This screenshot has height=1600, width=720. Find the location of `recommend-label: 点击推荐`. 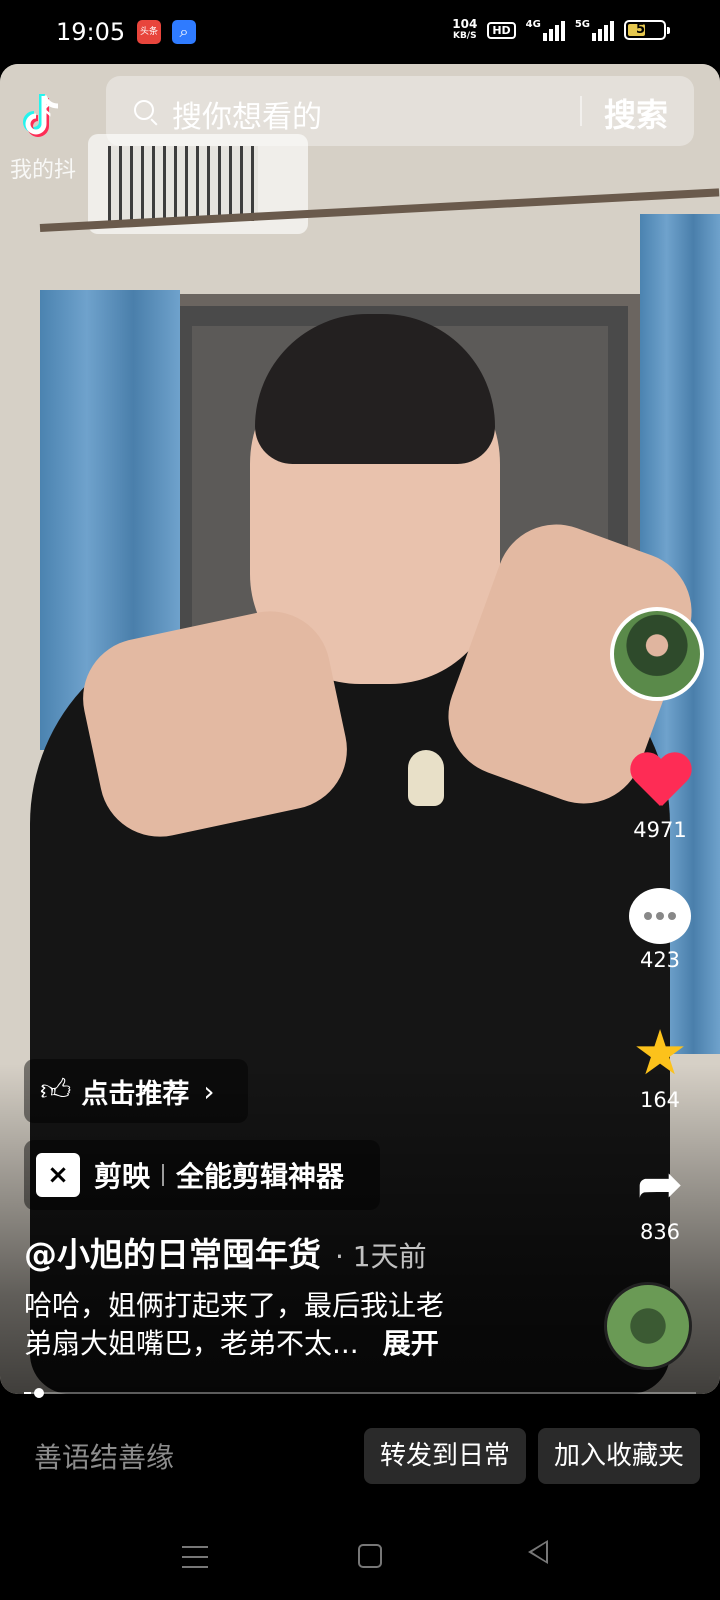

recommend-label: 点击推荐 is located at coordinates (135, 1094).